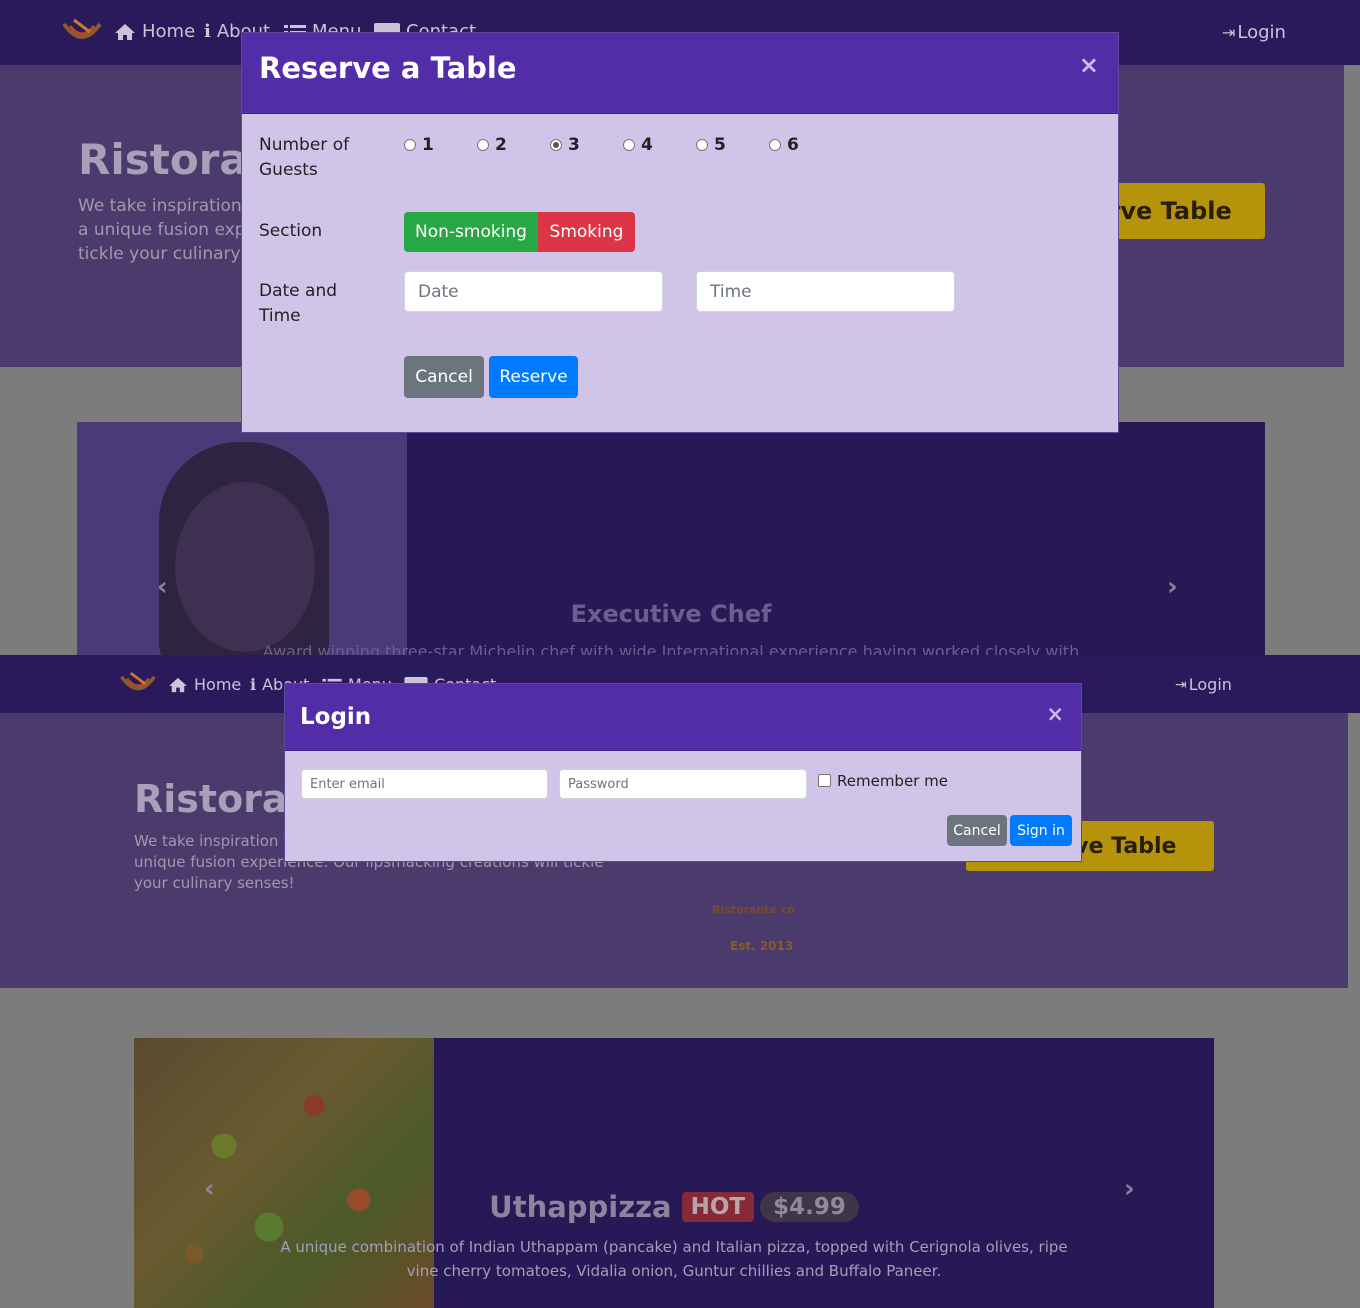 The height and width of the screenshot is (1308, 1360). I want to click on remember-me-label: Remember me, so click(892, 781).